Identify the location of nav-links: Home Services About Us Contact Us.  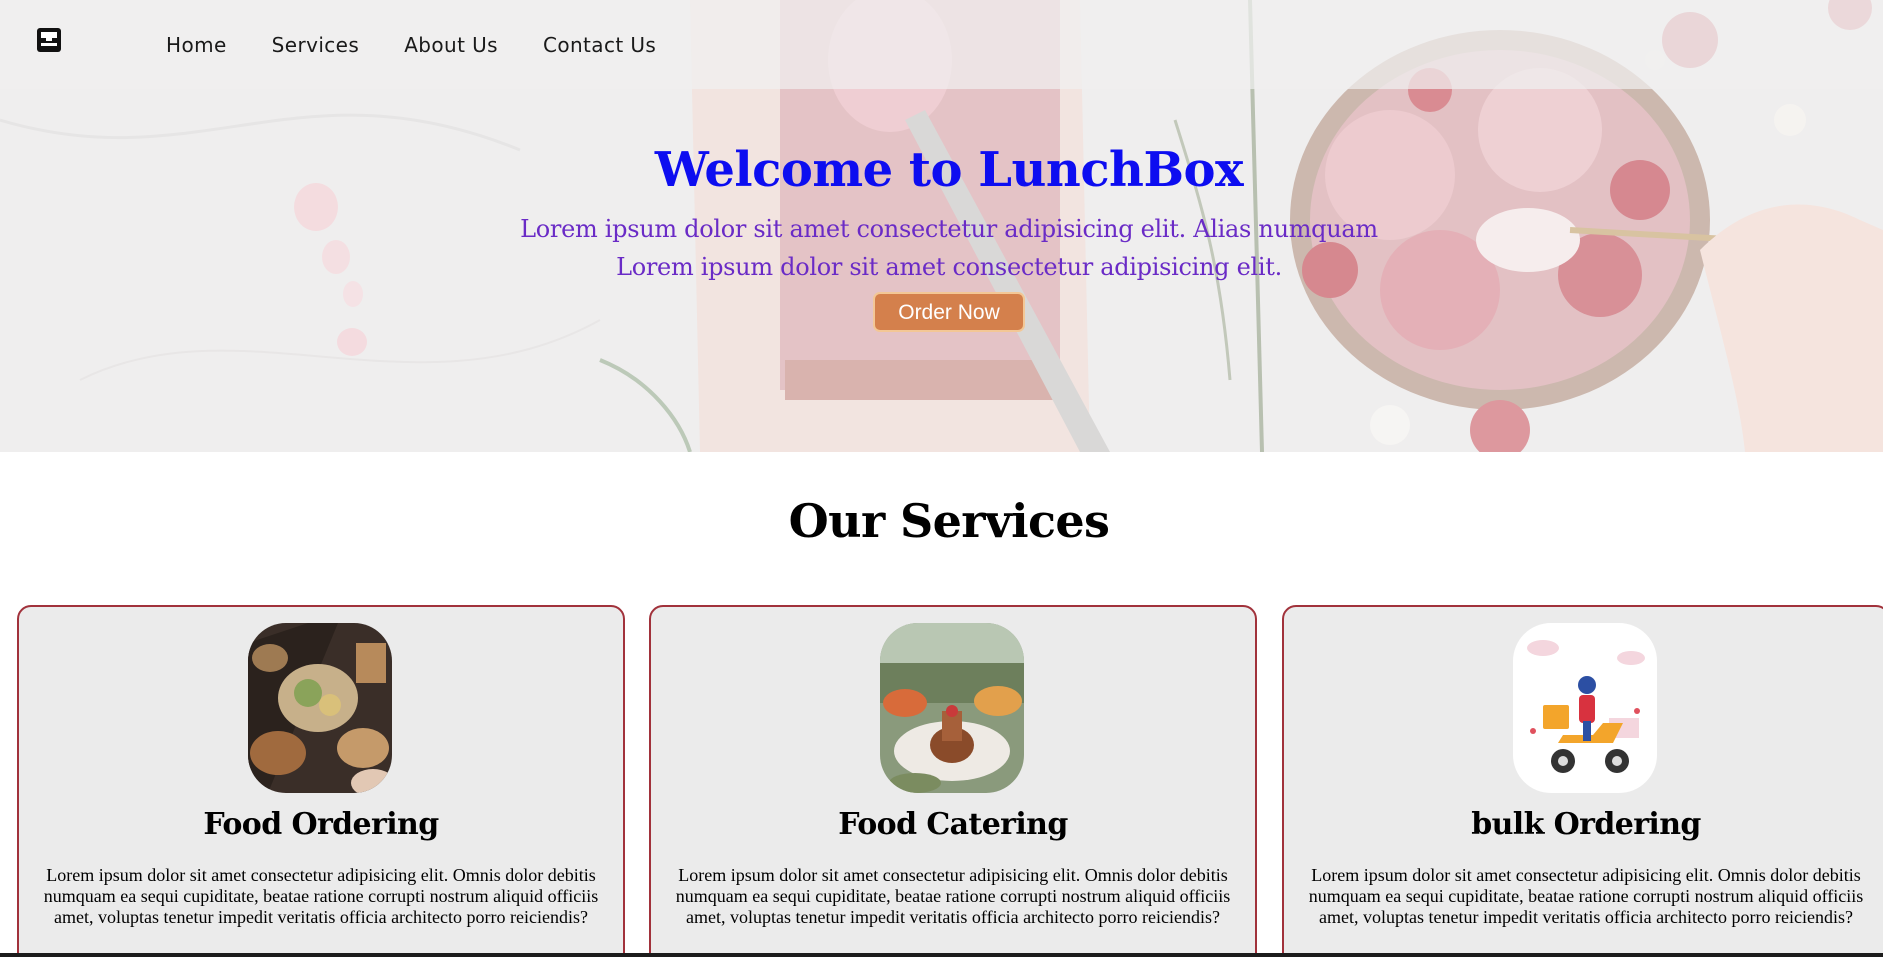
(411, 44).